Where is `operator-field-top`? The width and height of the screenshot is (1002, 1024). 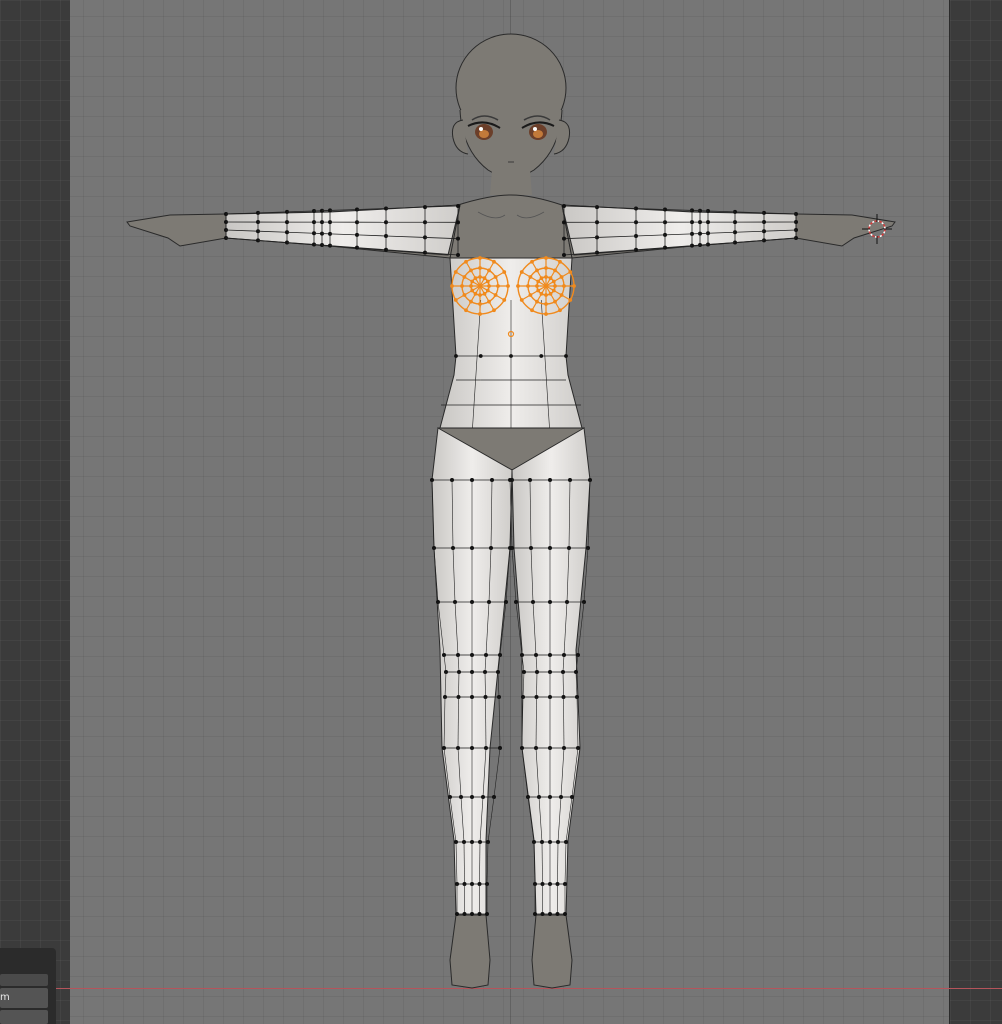 operator-field-top is located at coordinates (24, 980).